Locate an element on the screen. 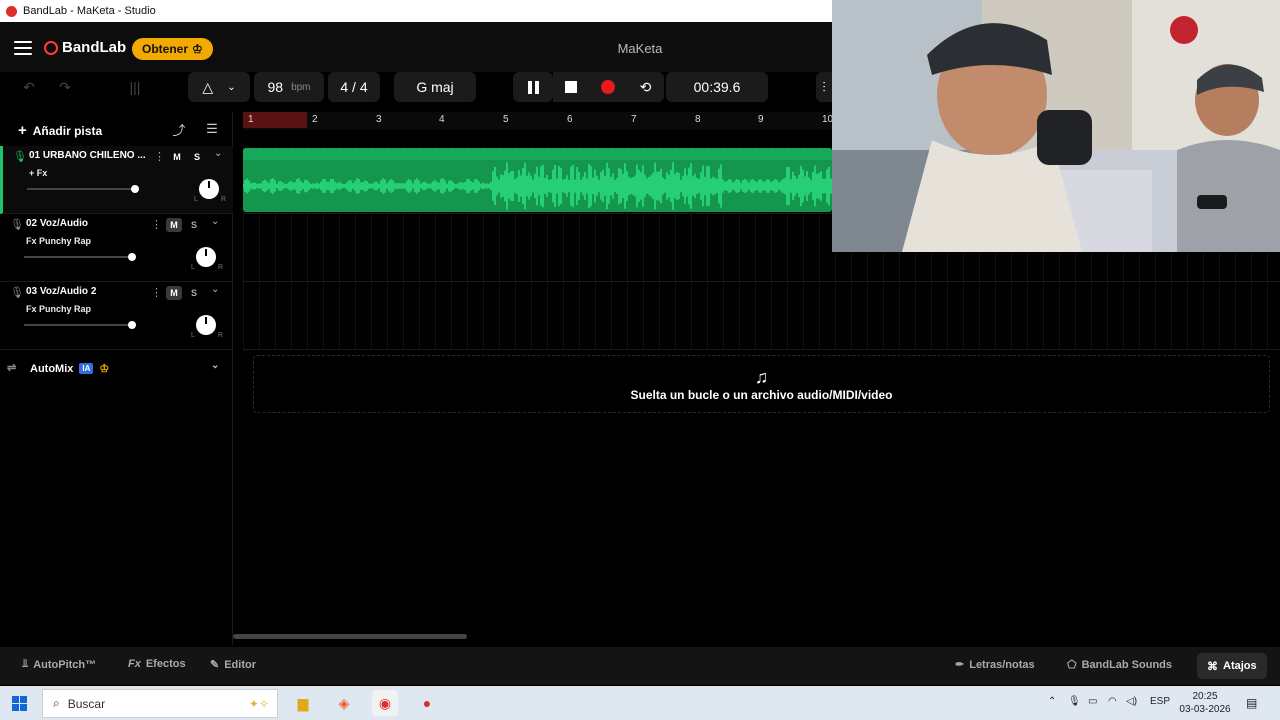 Image resolution: width=1280 pixels, height=720 pixels. track-row: 🎙 01 URBANO CHILENO ... + Fx ⋮ M S ⌄ LR is located at coordinates (116, 180).